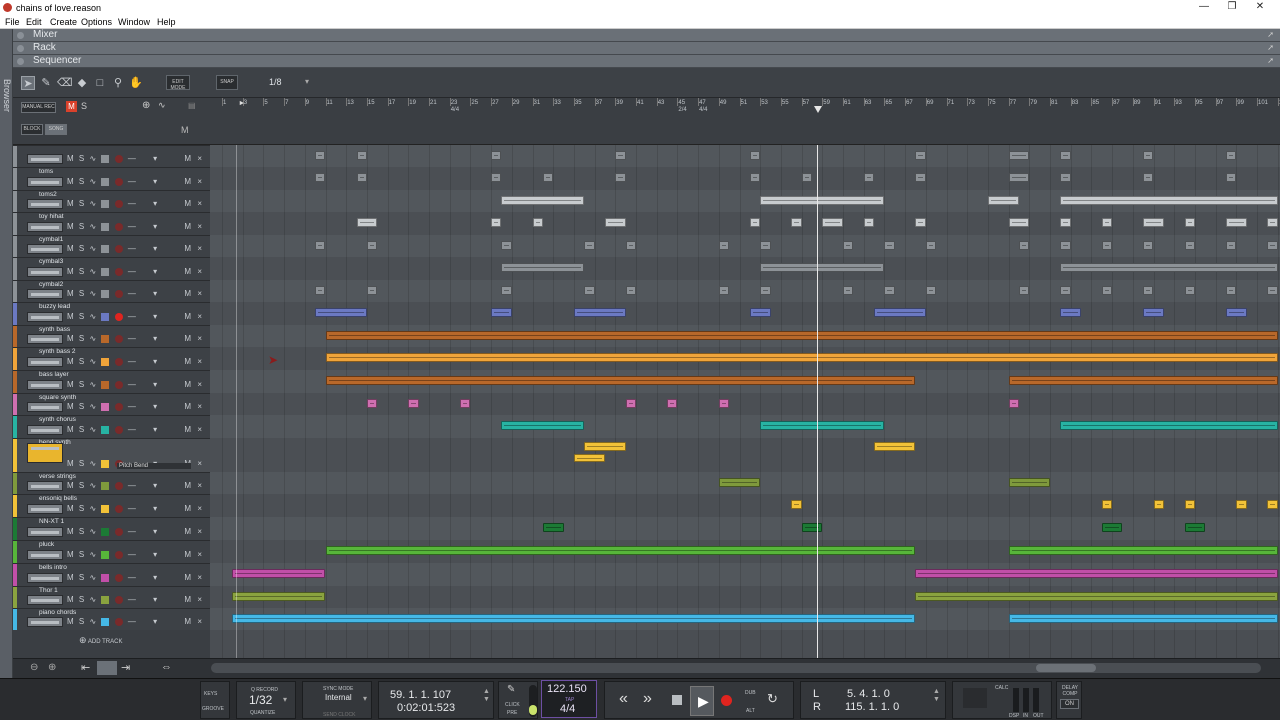 The height and width of the screenshot is (720, 1280). What do you see at coordinates (872, 707) in the screenshot?
I see `right-locator-value: 115. 1. 1. 0` at bounding box center [872, 707].